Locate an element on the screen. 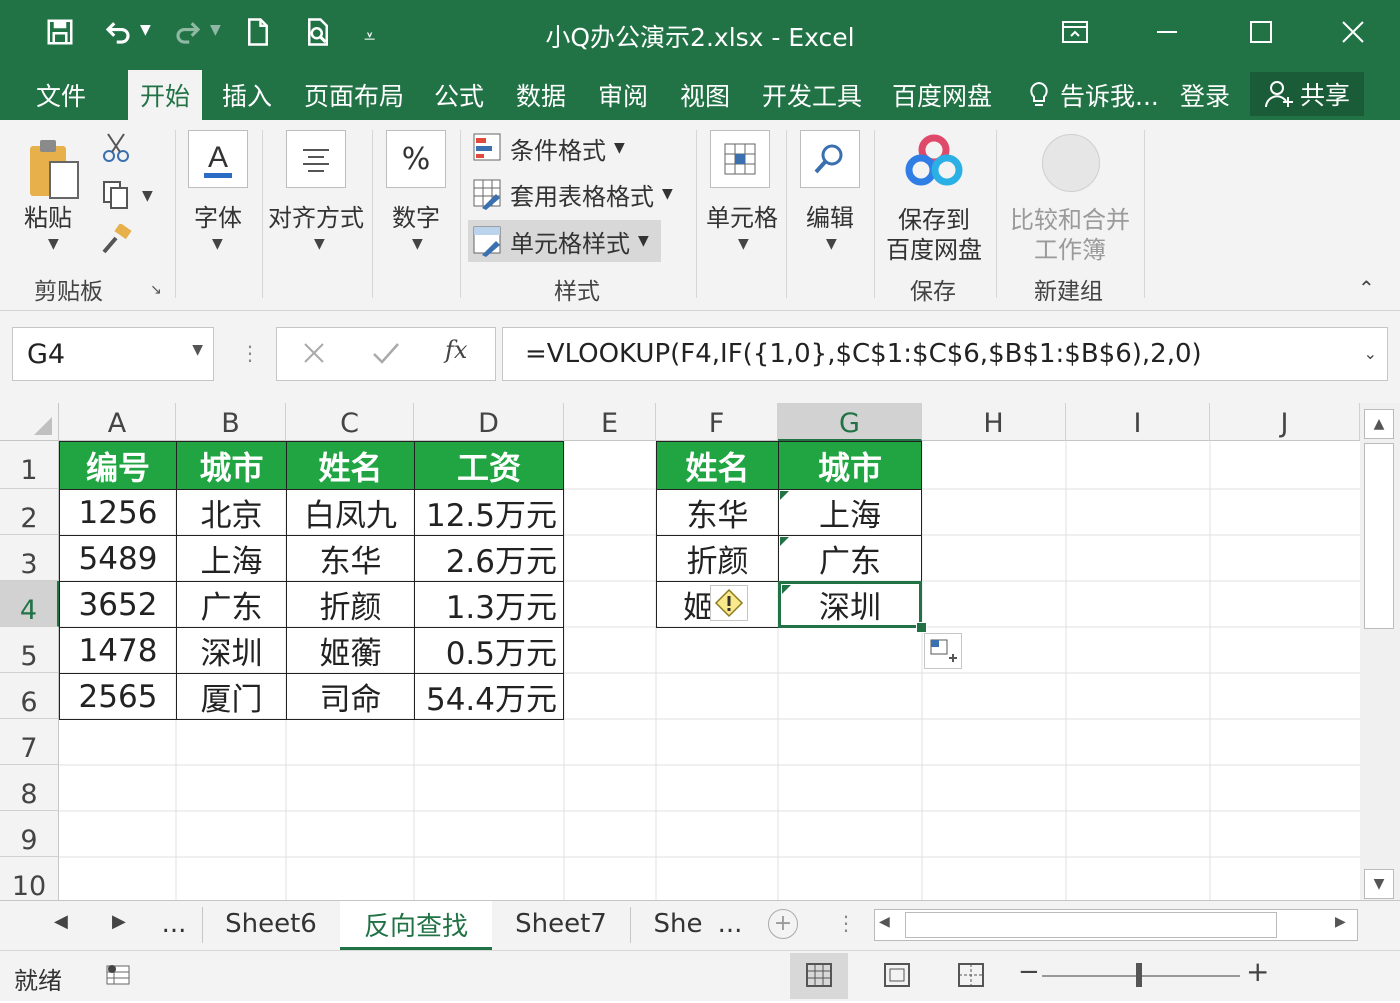 This screenshot has height=1003, width=1400. scroll-right-icon: ▶ is located at coordinates (1340, 922).